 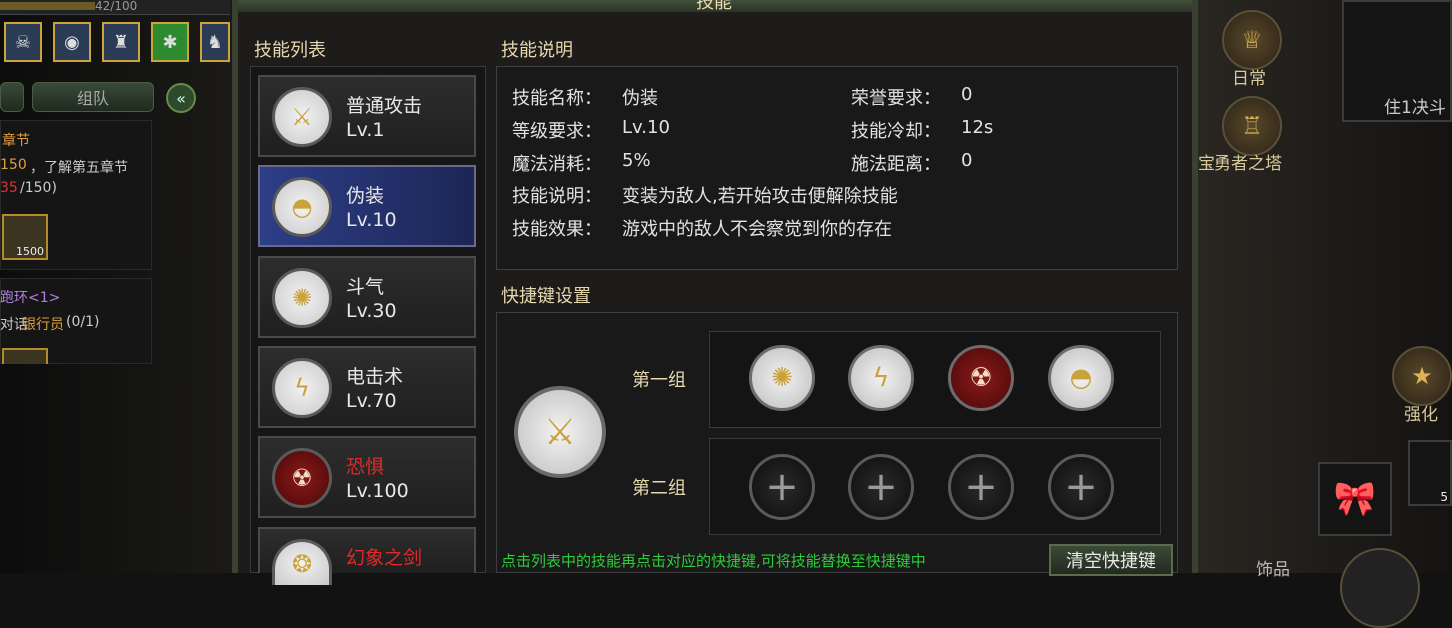 What do you see at coordinates (896, 98) in the screenshot?
I see `honor-label: 荣誉要求：` at bounding box center [896, 98].